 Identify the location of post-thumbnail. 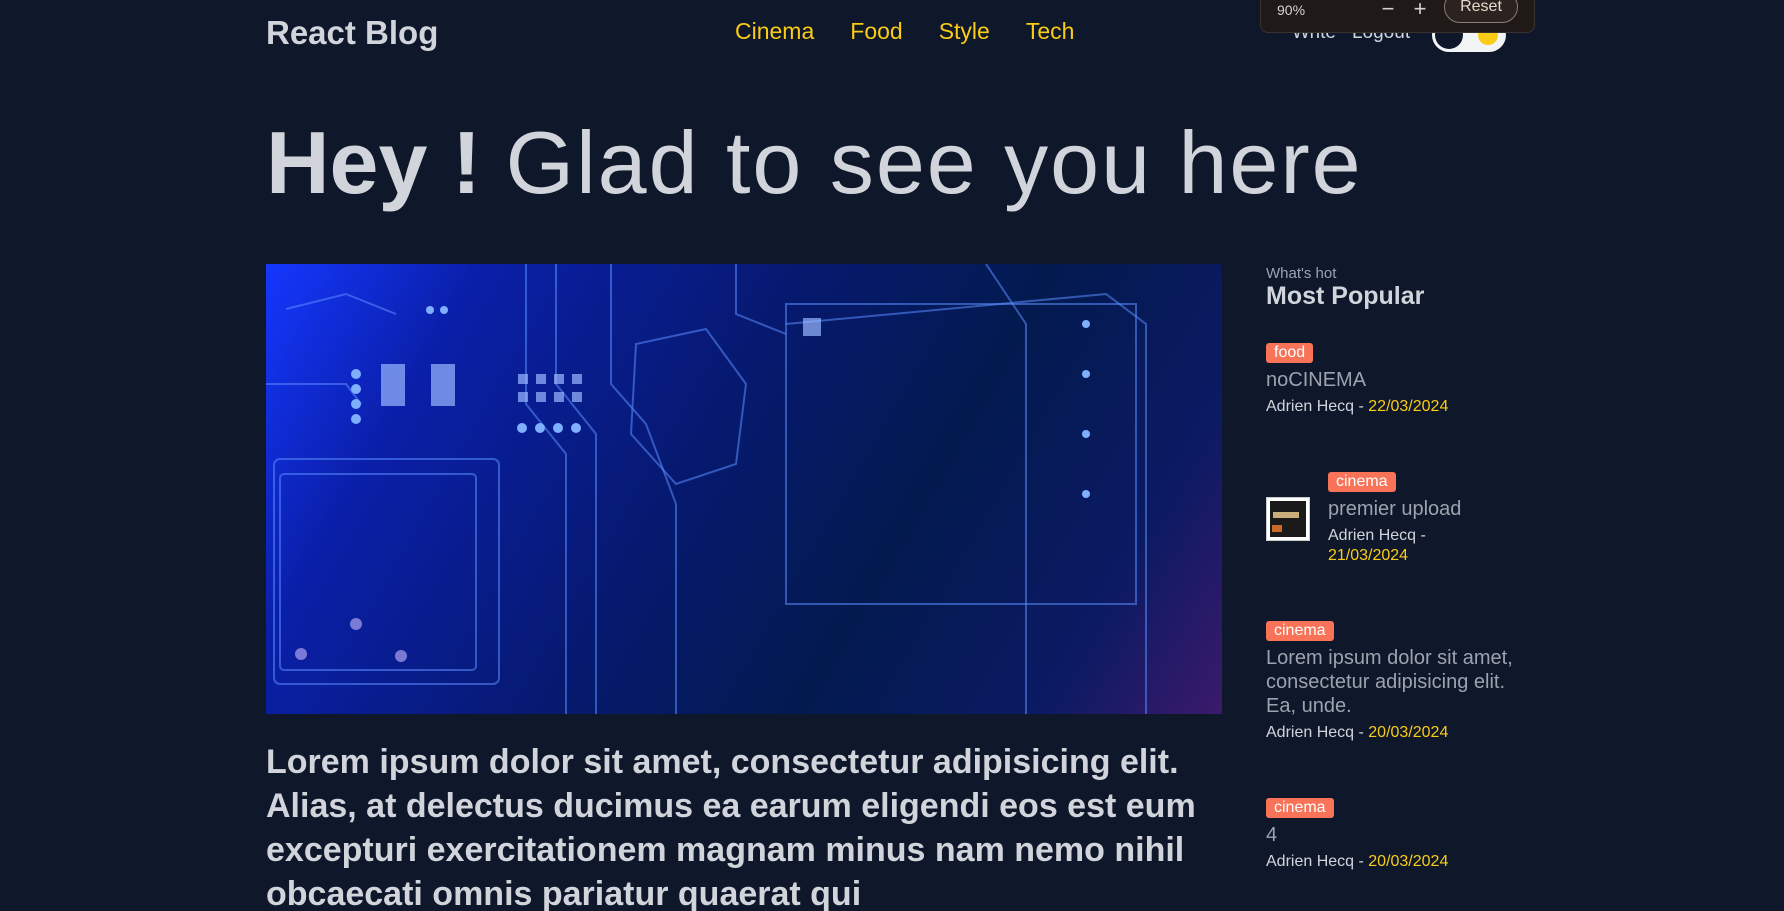
(1288, 519).